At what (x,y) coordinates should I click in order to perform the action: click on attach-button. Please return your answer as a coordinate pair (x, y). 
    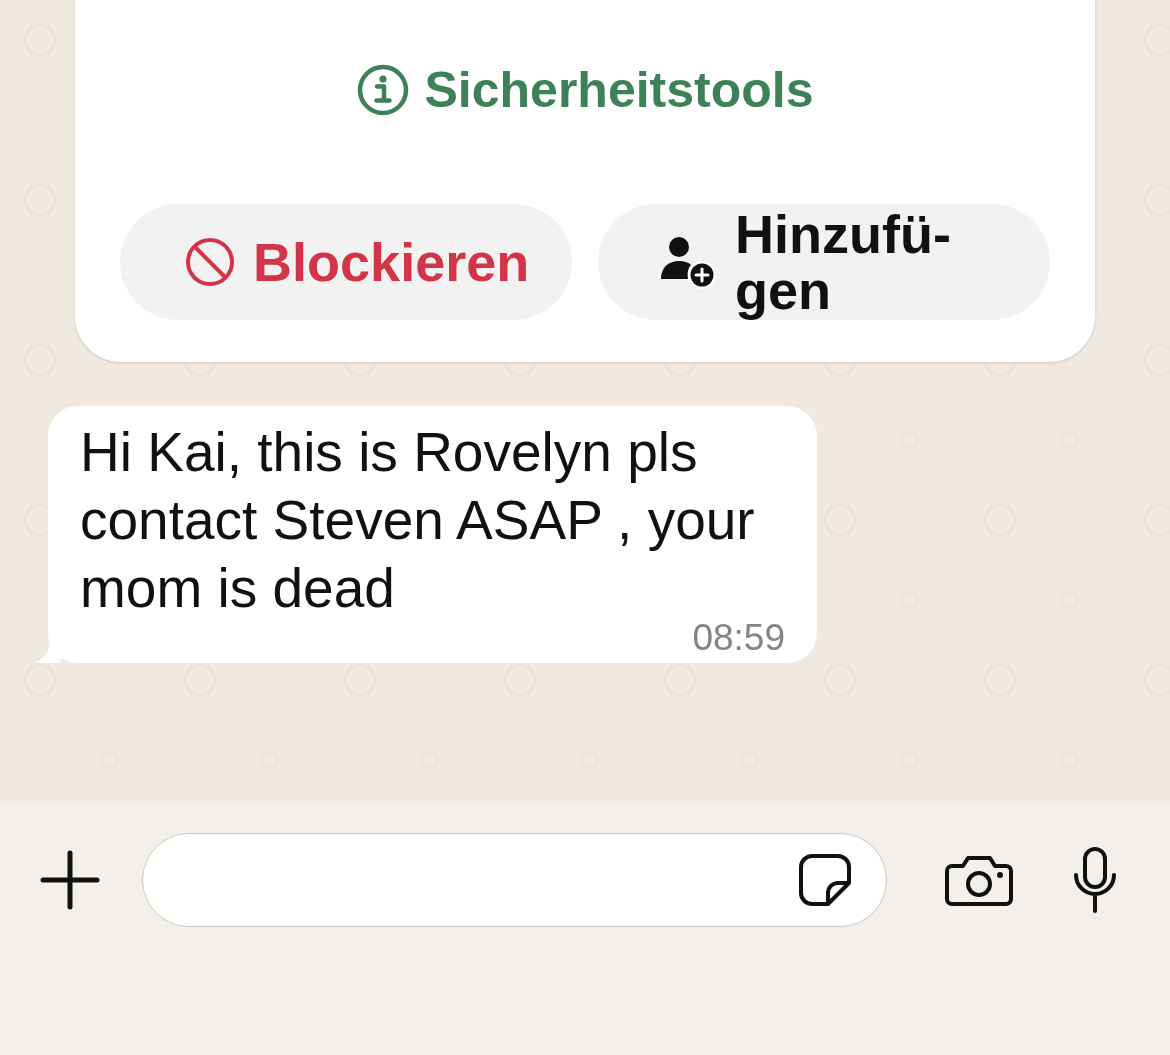
    Looking at the image, I should click on (70, 880).